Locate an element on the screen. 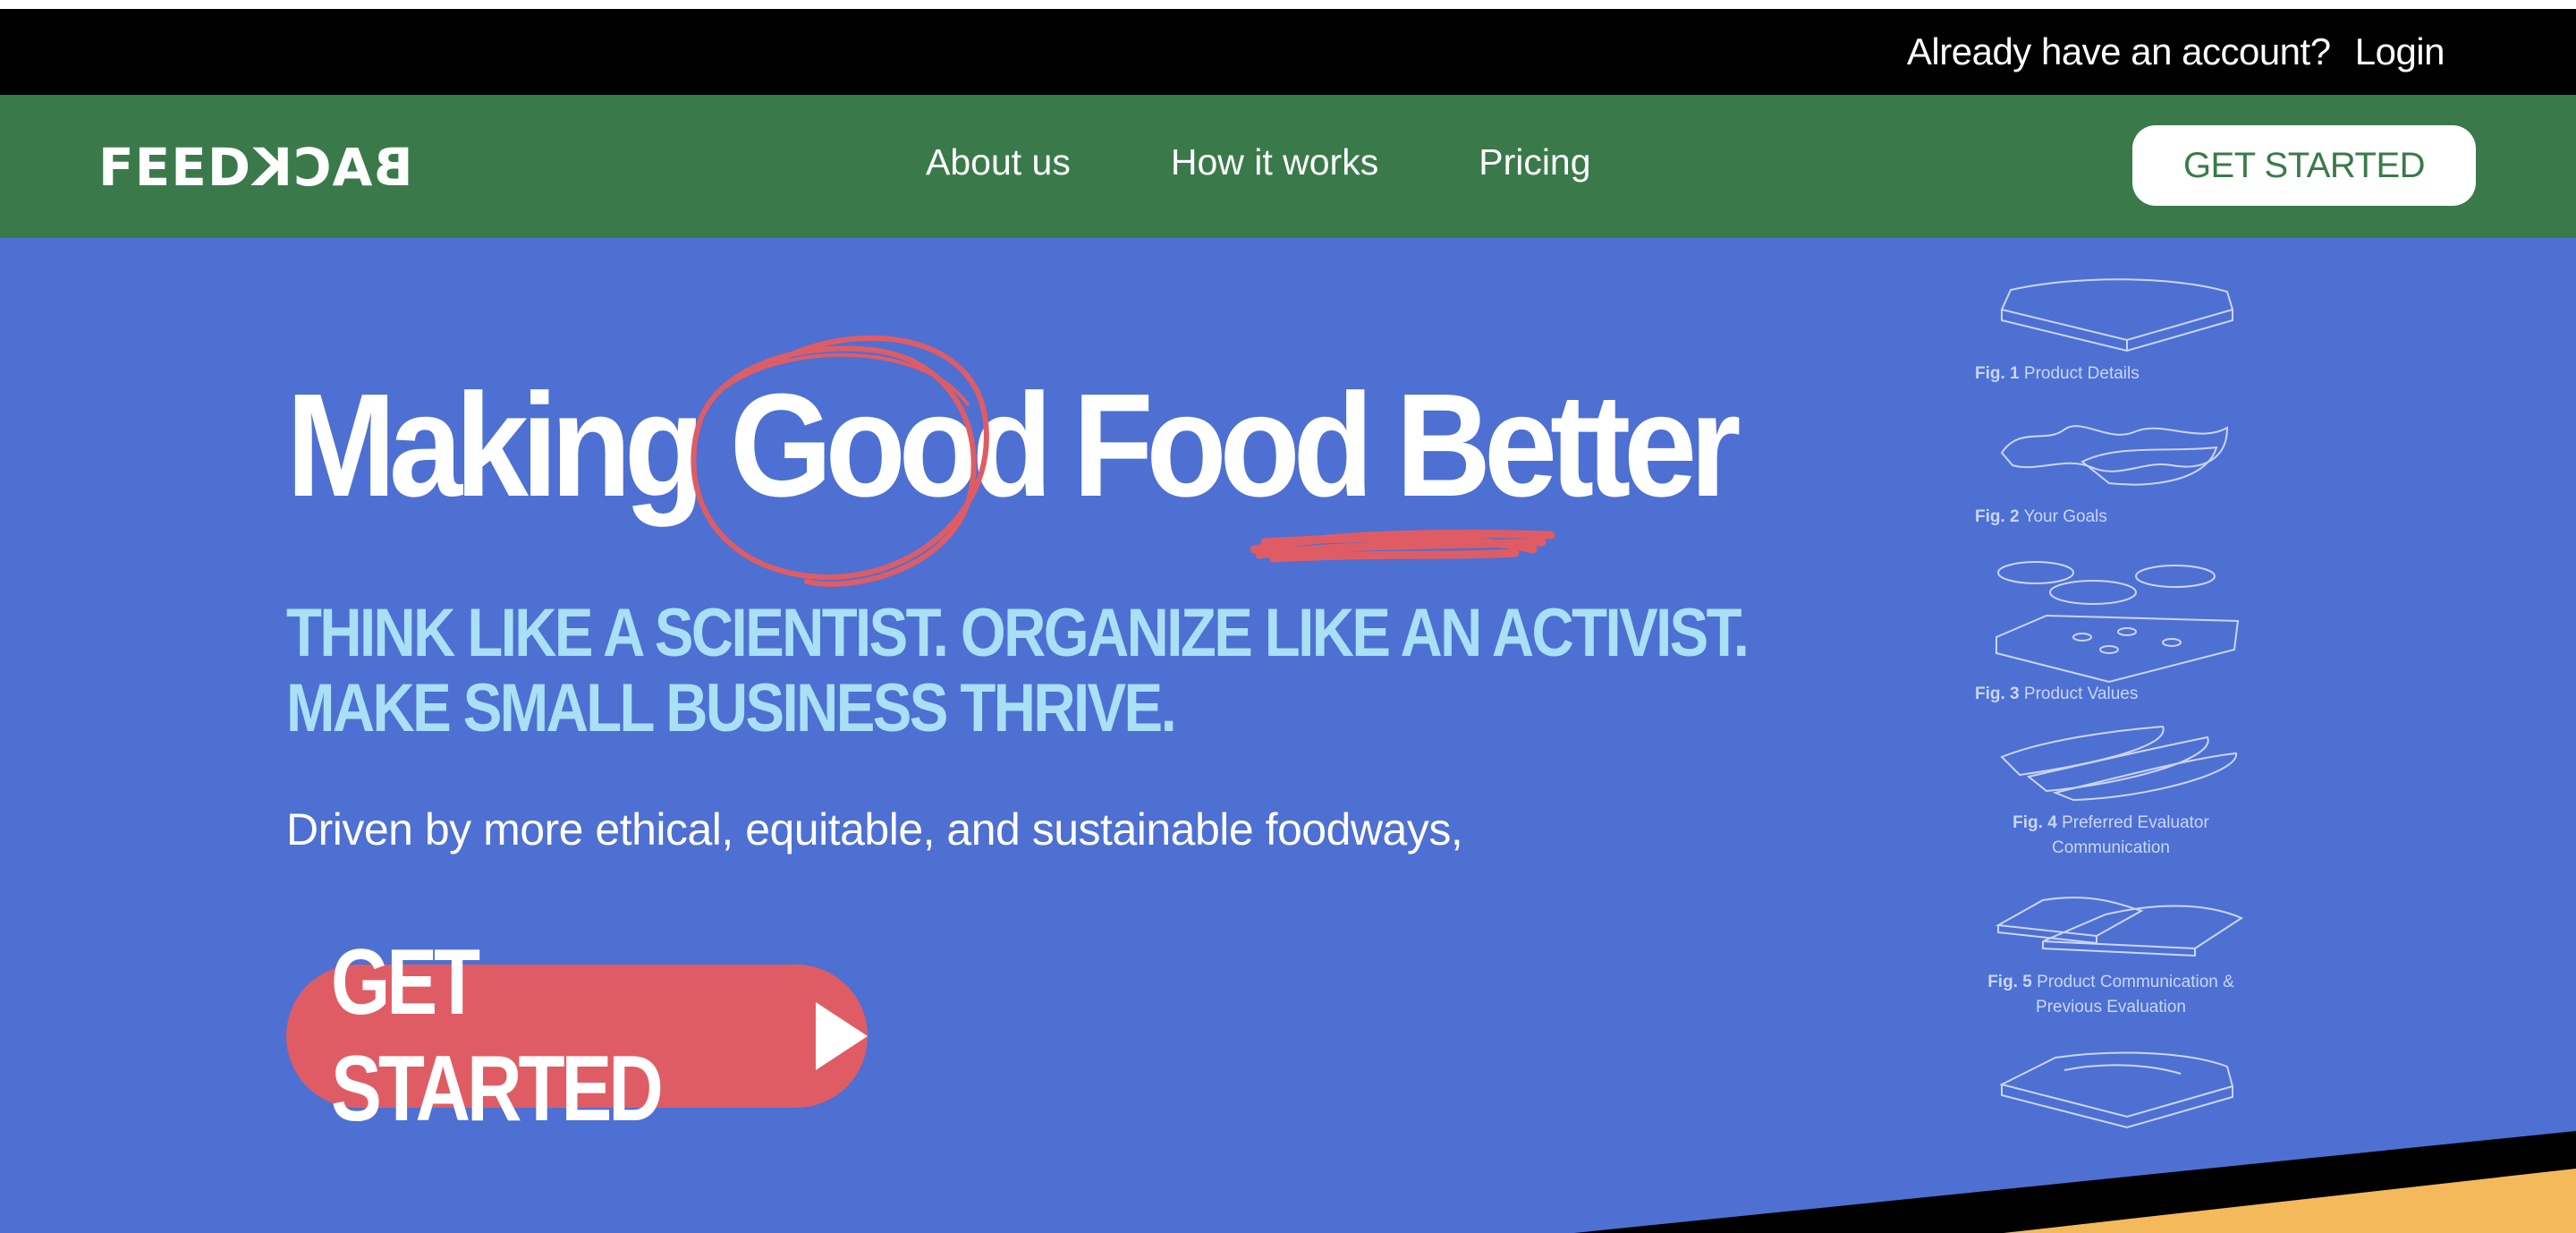 Image resolution: width=2576 pixels, height=1233 pixels. nav-links: About us How it works Pricing is located at coordinates (1258, 162).